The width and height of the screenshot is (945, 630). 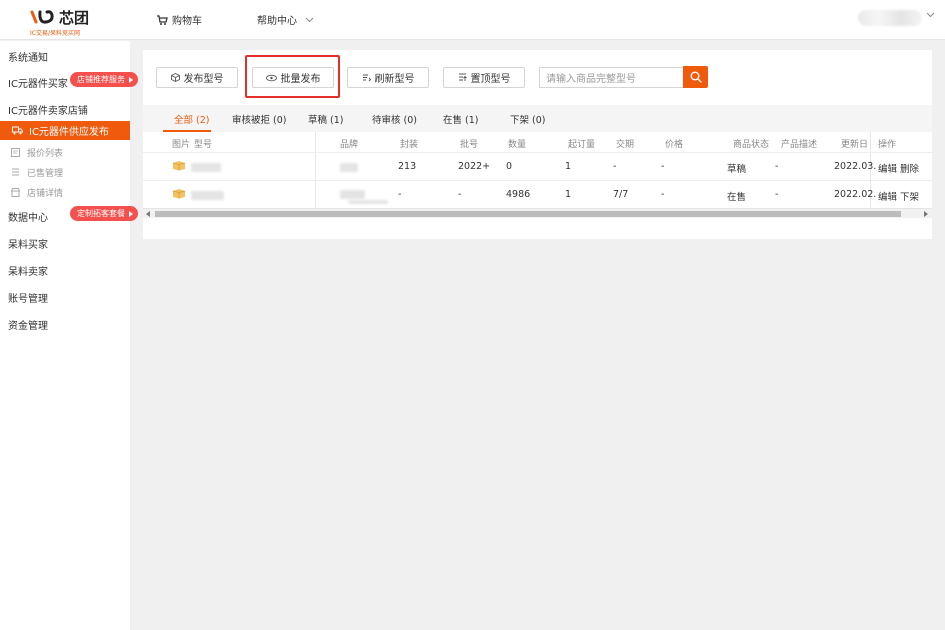 I want to click on sidebar-subitem-quote-list: 报价列表, so click(x=37, y=152).